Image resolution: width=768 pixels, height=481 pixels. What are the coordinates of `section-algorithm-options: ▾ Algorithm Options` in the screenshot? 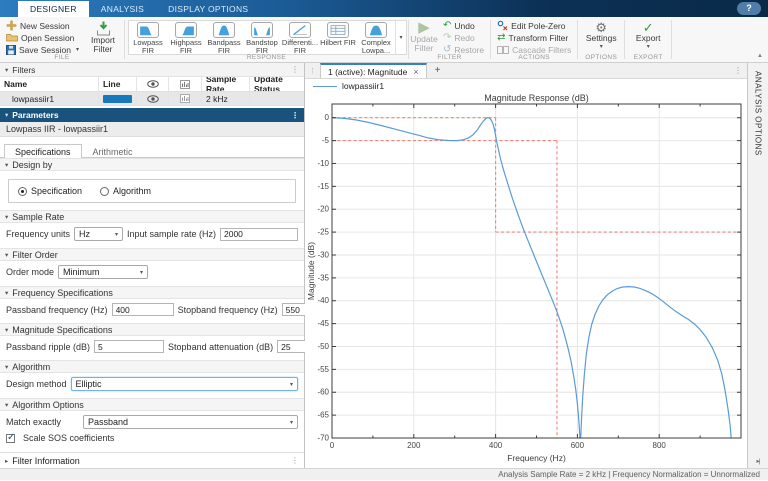 It's located at (152, 404).